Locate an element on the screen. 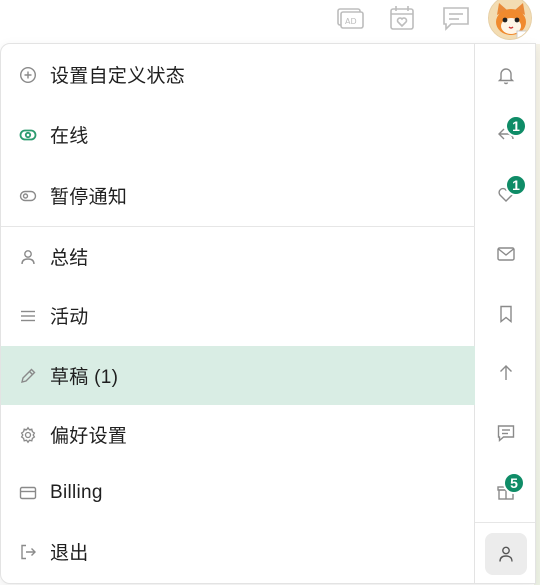 Image resolution: width=540 pixels, height=585 pixels. menu-item-label: 设置自定义状态 is located at coordinates (118, 76).